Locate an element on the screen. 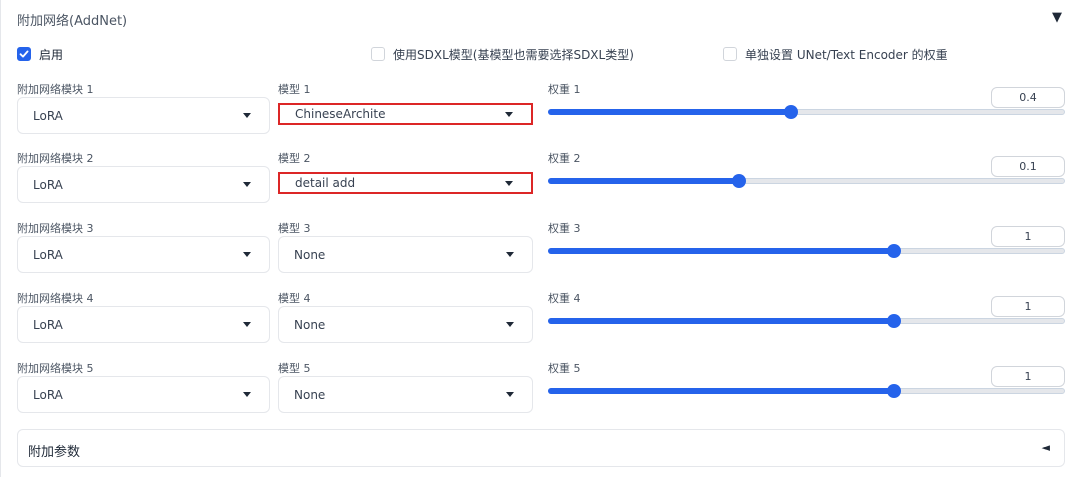  extra-params-title: 附加参数 is located at coordinates (54, 452).